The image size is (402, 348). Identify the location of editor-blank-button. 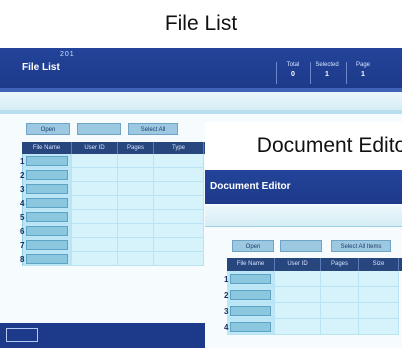
(301, 246).